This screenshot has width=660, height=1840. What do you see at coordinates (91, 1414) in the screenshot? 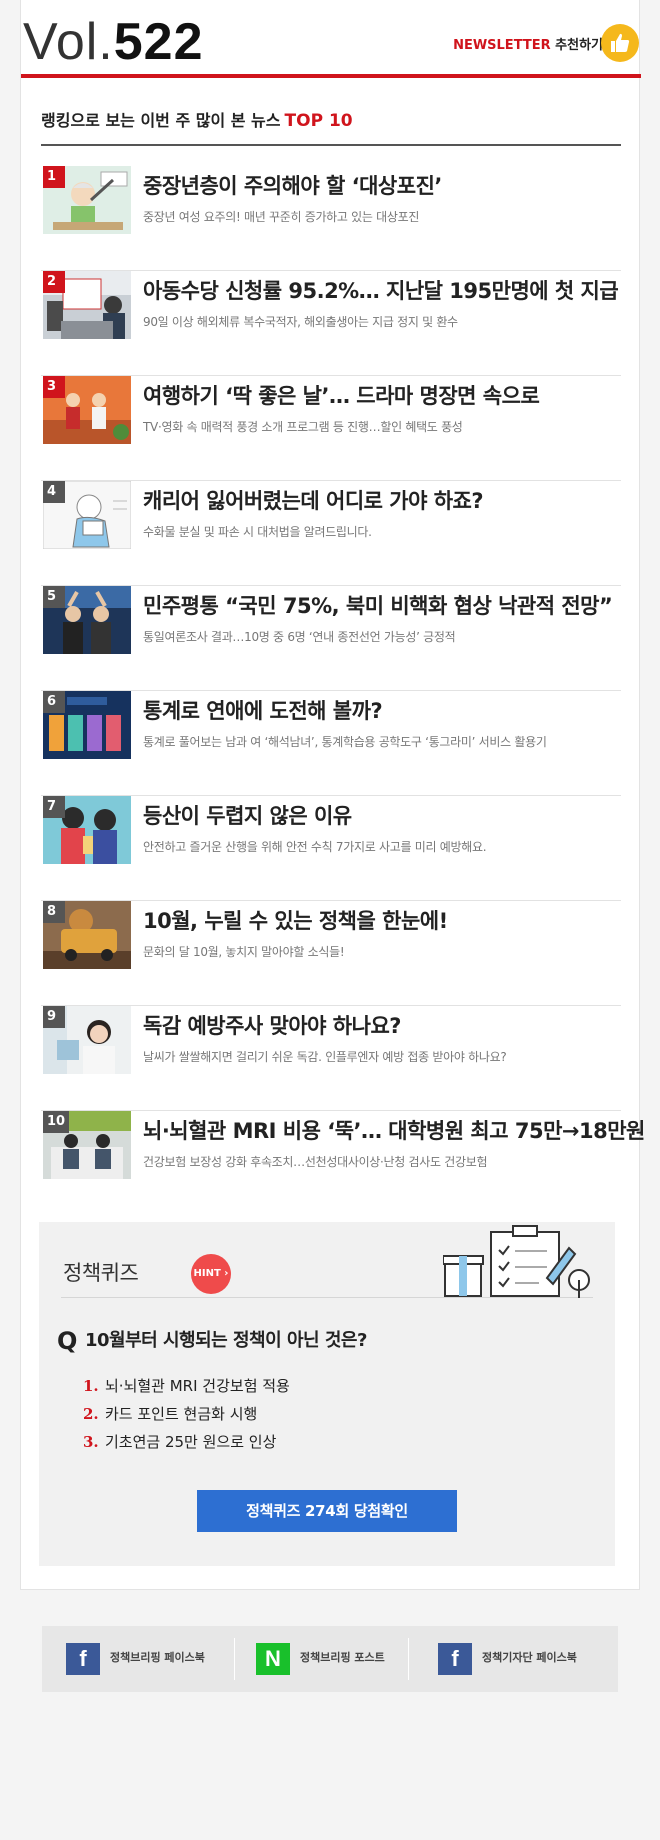
I see `option-number: 2.` at bounding box center [91, 1414].